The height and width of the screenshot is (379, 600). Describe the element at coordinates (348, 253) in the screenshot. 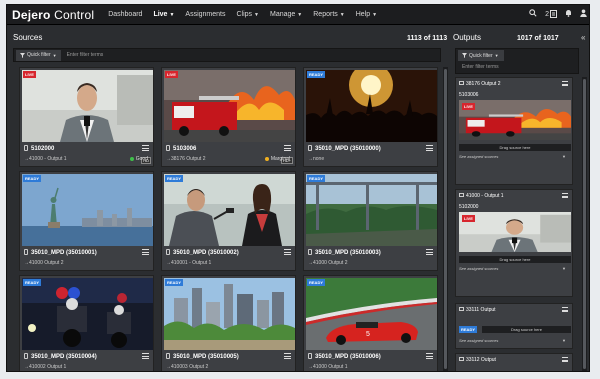

I see `source-name: 35010_MPD (35010003)` at that location.